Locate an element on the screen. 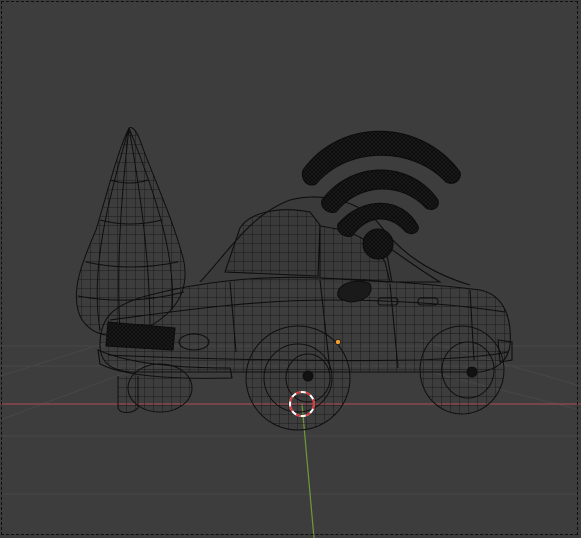 The width and height of the screenshot is (581, 538). rear-wheel is located at coordinates (462, 370).